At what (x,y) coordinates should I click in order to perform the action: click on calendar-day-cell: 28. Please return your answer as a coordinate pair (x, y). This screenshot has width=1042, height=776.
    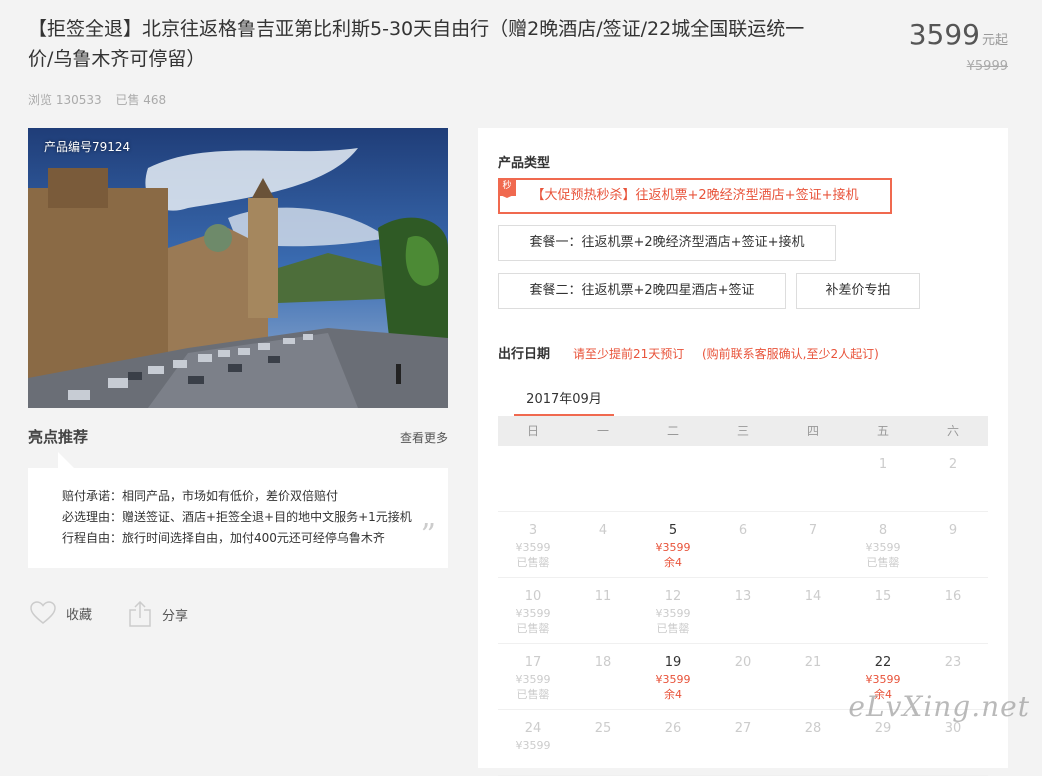
    Looking at the image, I should click on (813, 724).